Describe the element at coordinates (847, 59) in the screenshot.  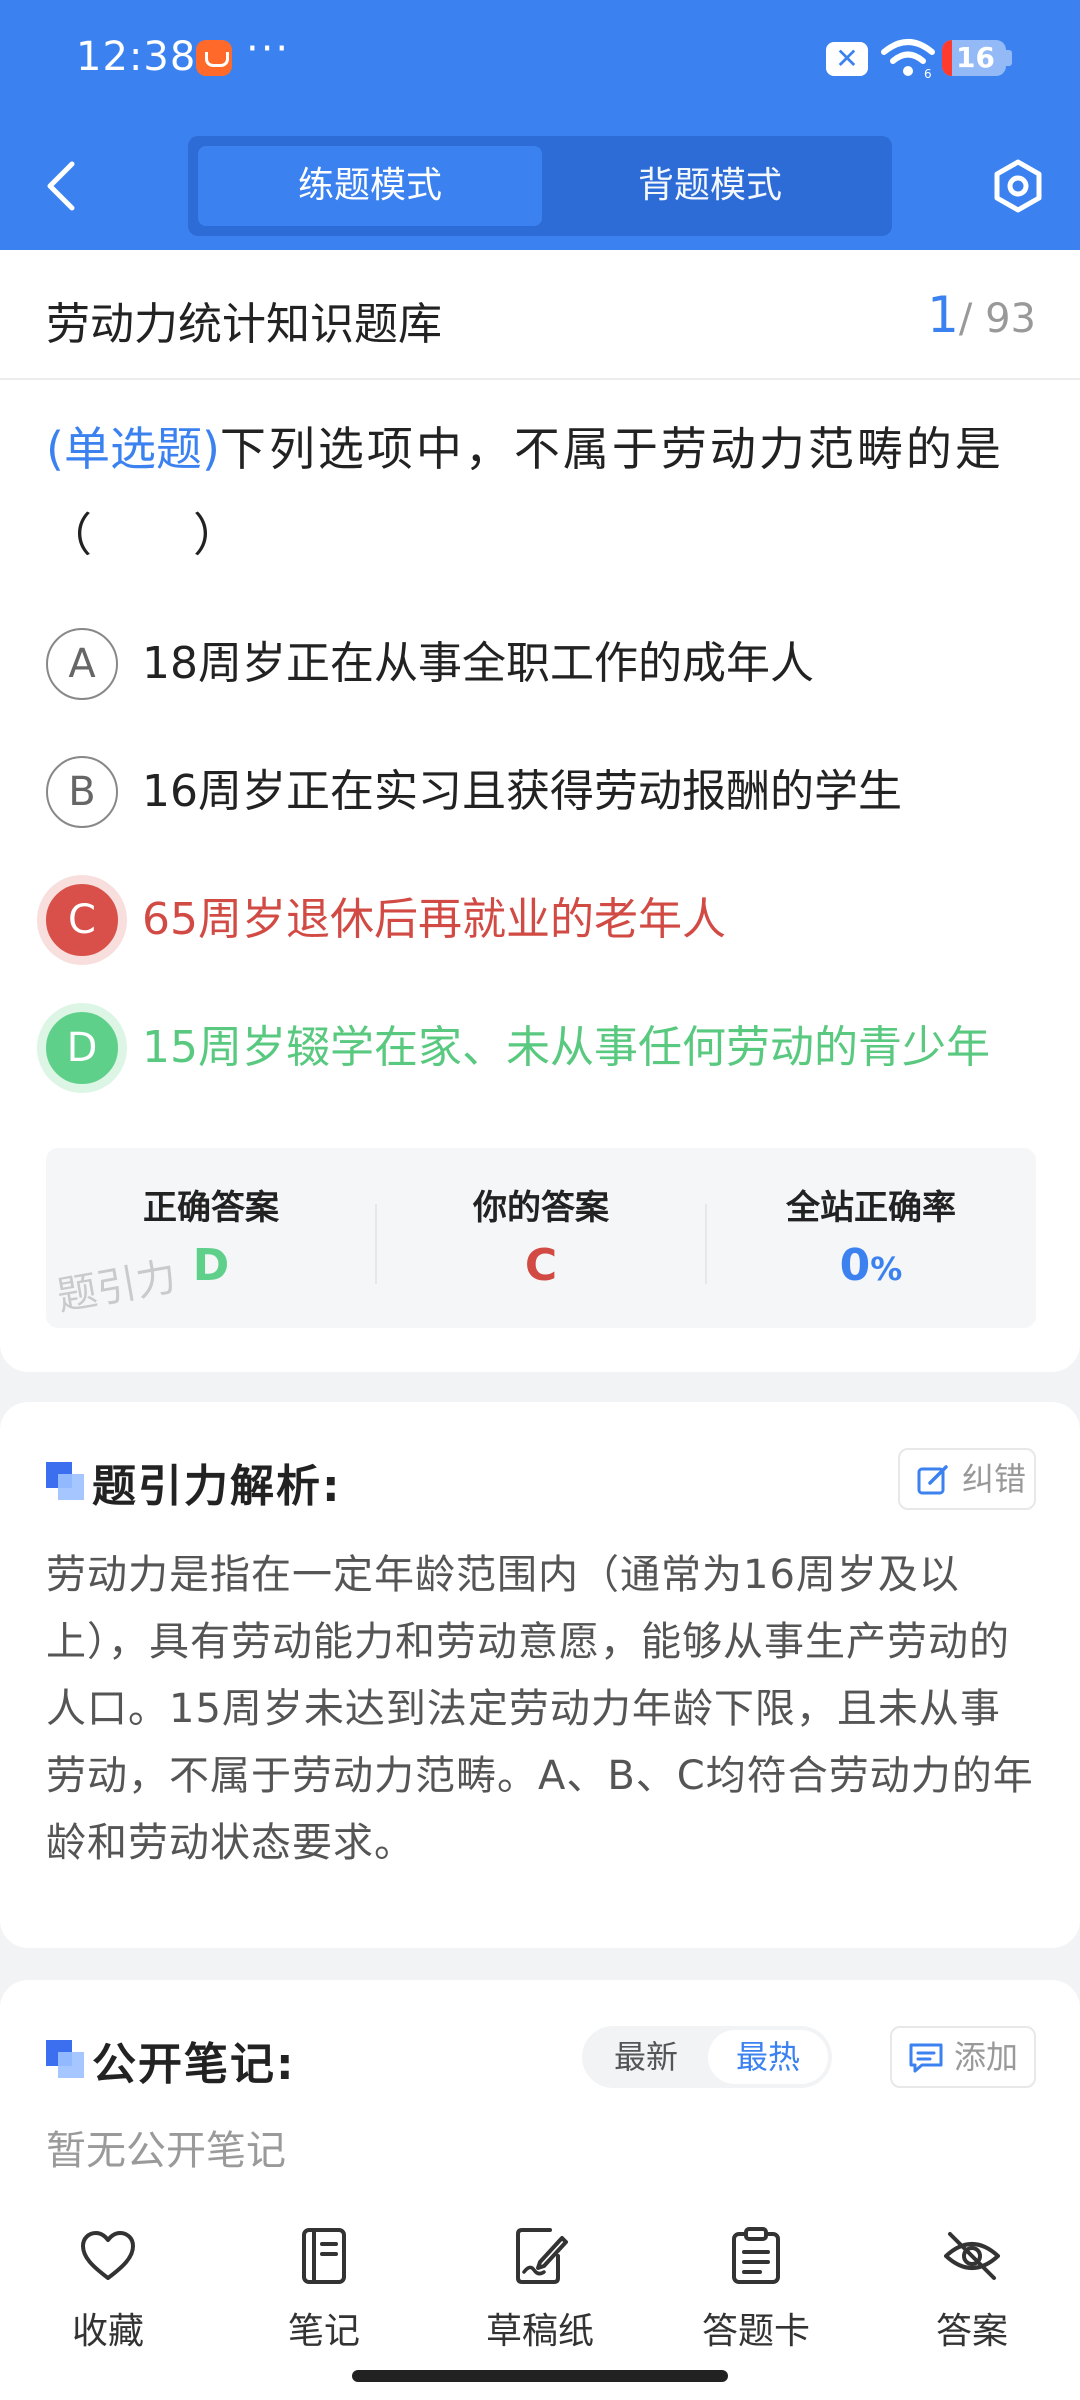
I see `no-sim-icon: ✕` at that location.